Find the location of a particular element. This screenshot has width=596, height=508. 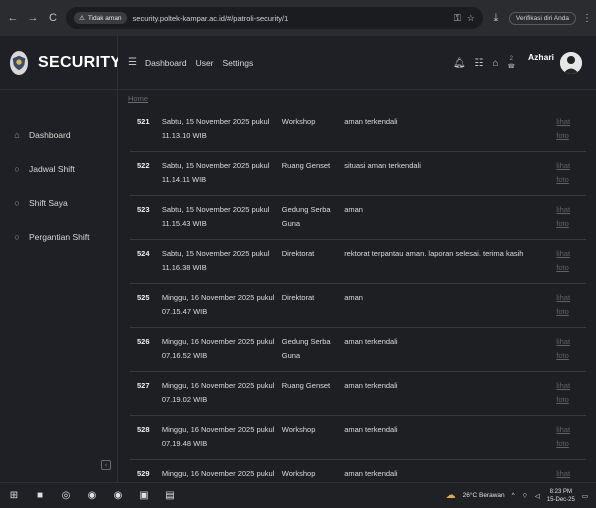

network-icon: ⌔ is located at coordinates (525, 495).